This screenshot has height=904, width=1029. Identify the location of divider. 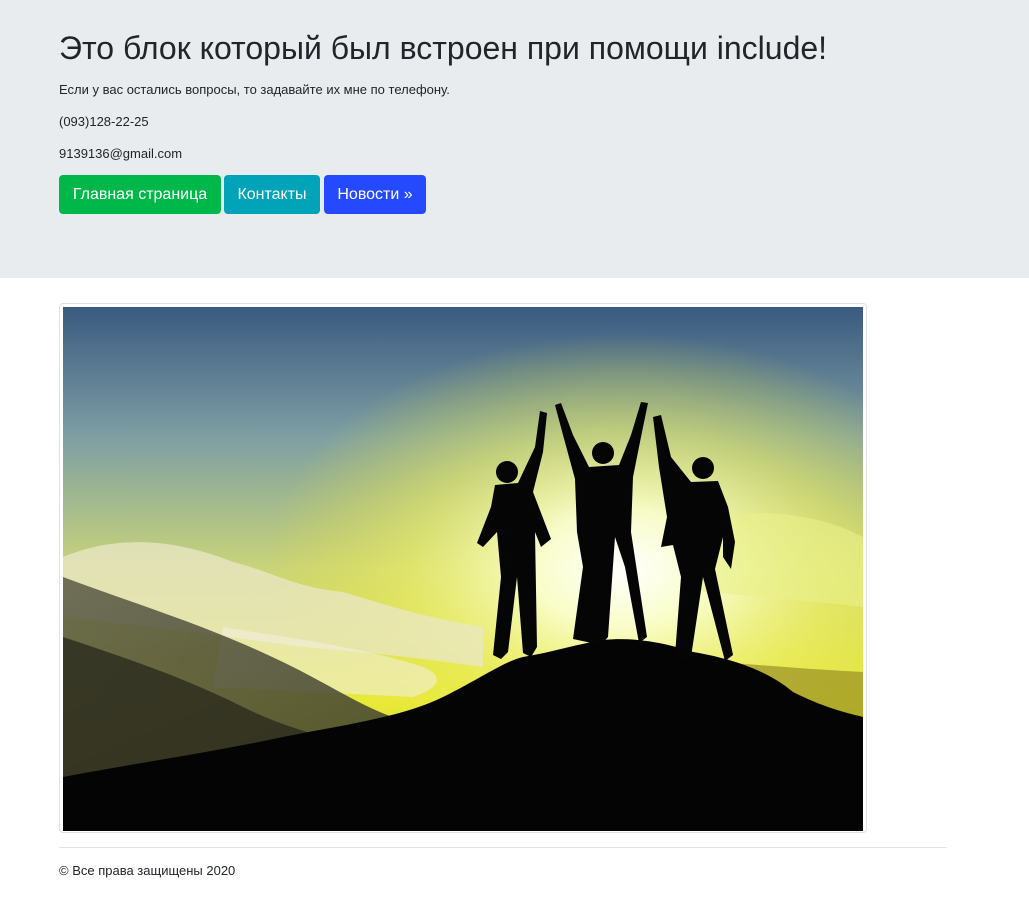
(503, 847).